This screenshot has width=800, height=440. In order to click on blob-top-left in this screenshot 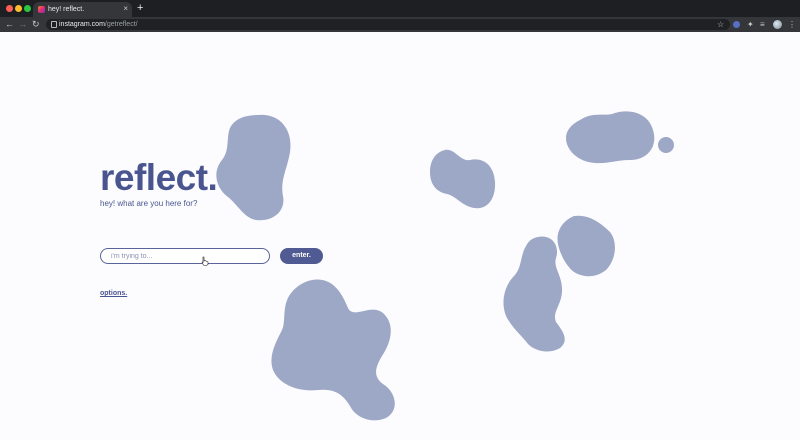, I will do `click(253, 167)`.